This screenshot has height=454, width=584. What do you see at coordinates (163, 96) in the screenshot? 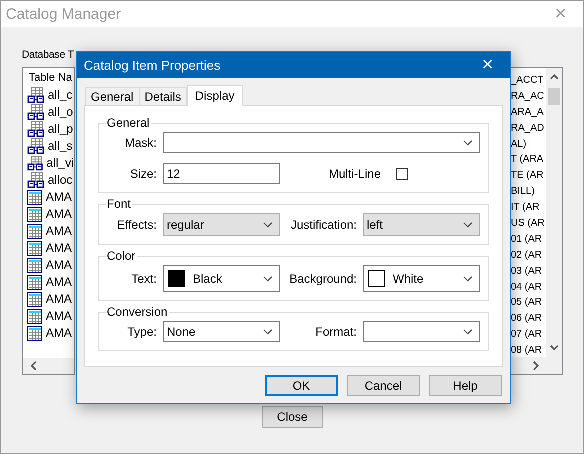
I see `tab: Details` at bounding box center [163, 96].